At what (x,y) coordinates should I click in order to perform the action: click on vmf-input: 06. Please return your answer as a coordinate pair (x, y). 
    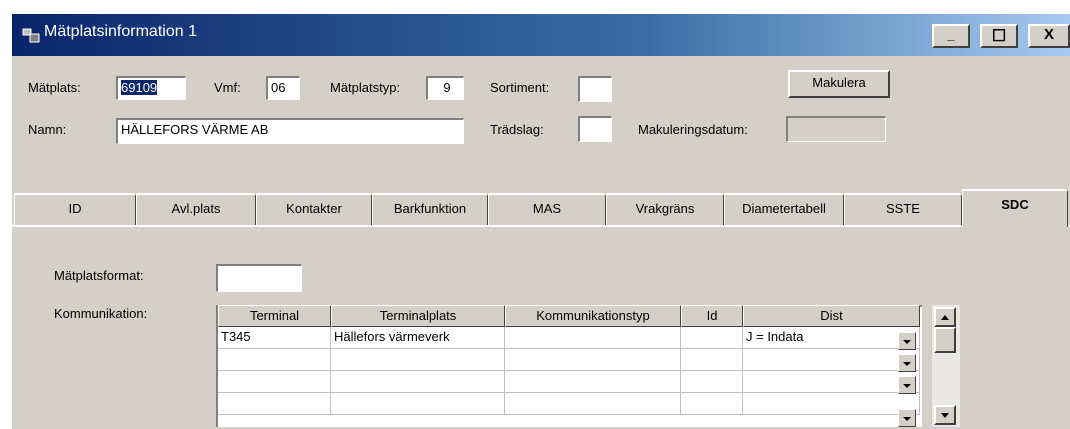
    Looking at the image, I should click on (283, 88).